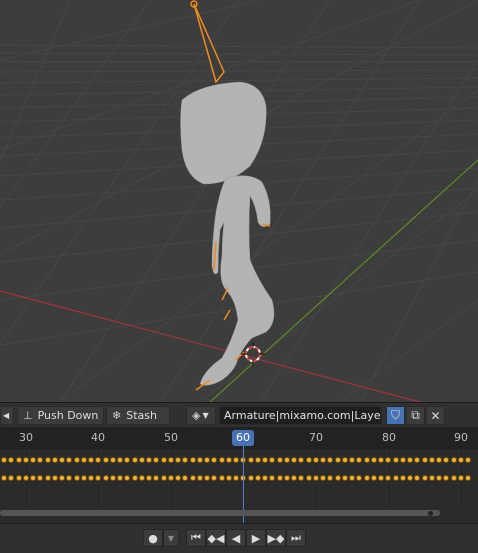  What do you see at coordinates (243, 438) in the screenshot?
I see `current-frame-indicator: 60` at bounding box center [243, 438].